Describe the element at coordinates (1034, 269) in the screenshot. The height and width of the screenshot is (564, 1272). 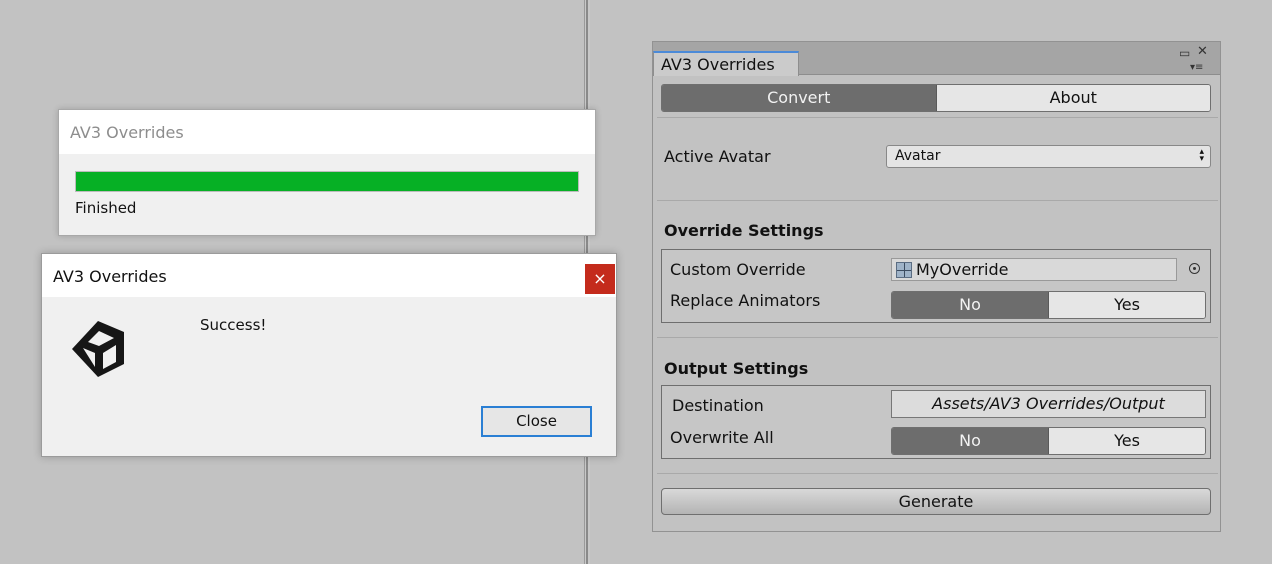
I see `custom-override-field: MyOverride` at that location.